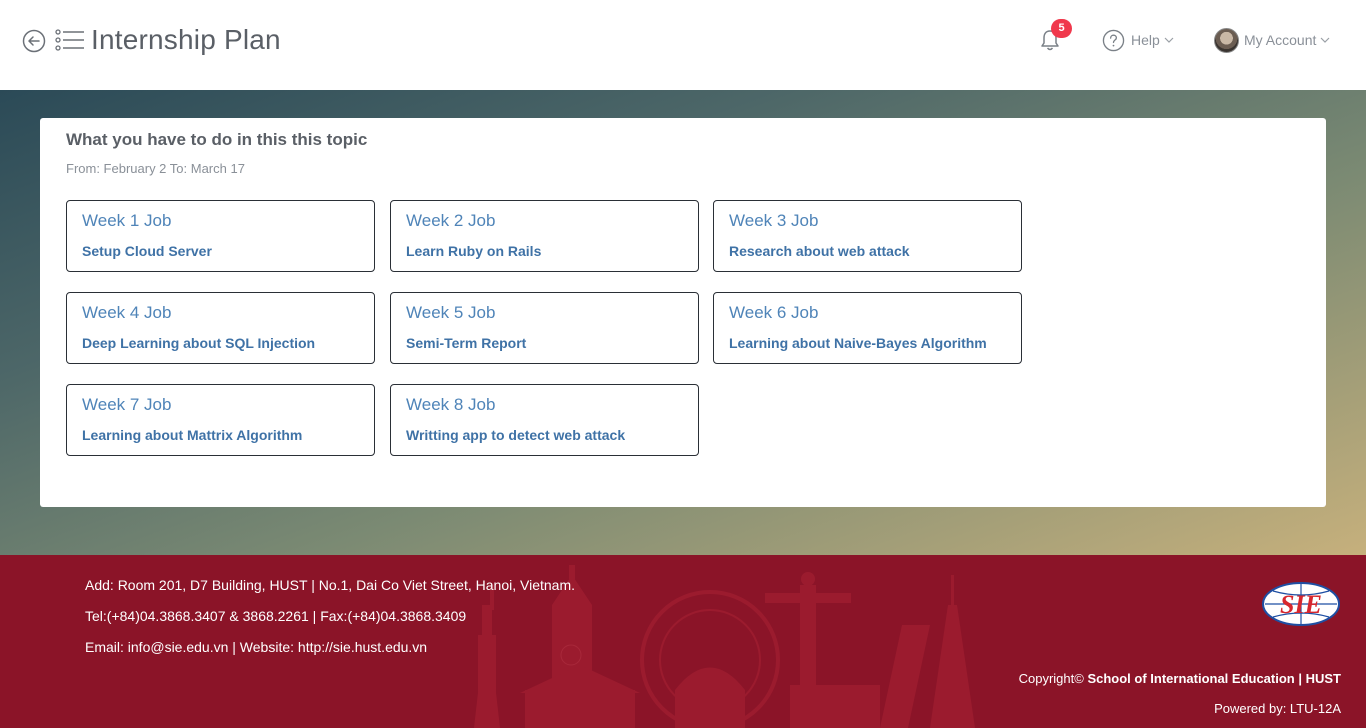 This screenshot has width=1366, height=728. I want to click on job-week-label: Week 2 Job, so click(451, 220).